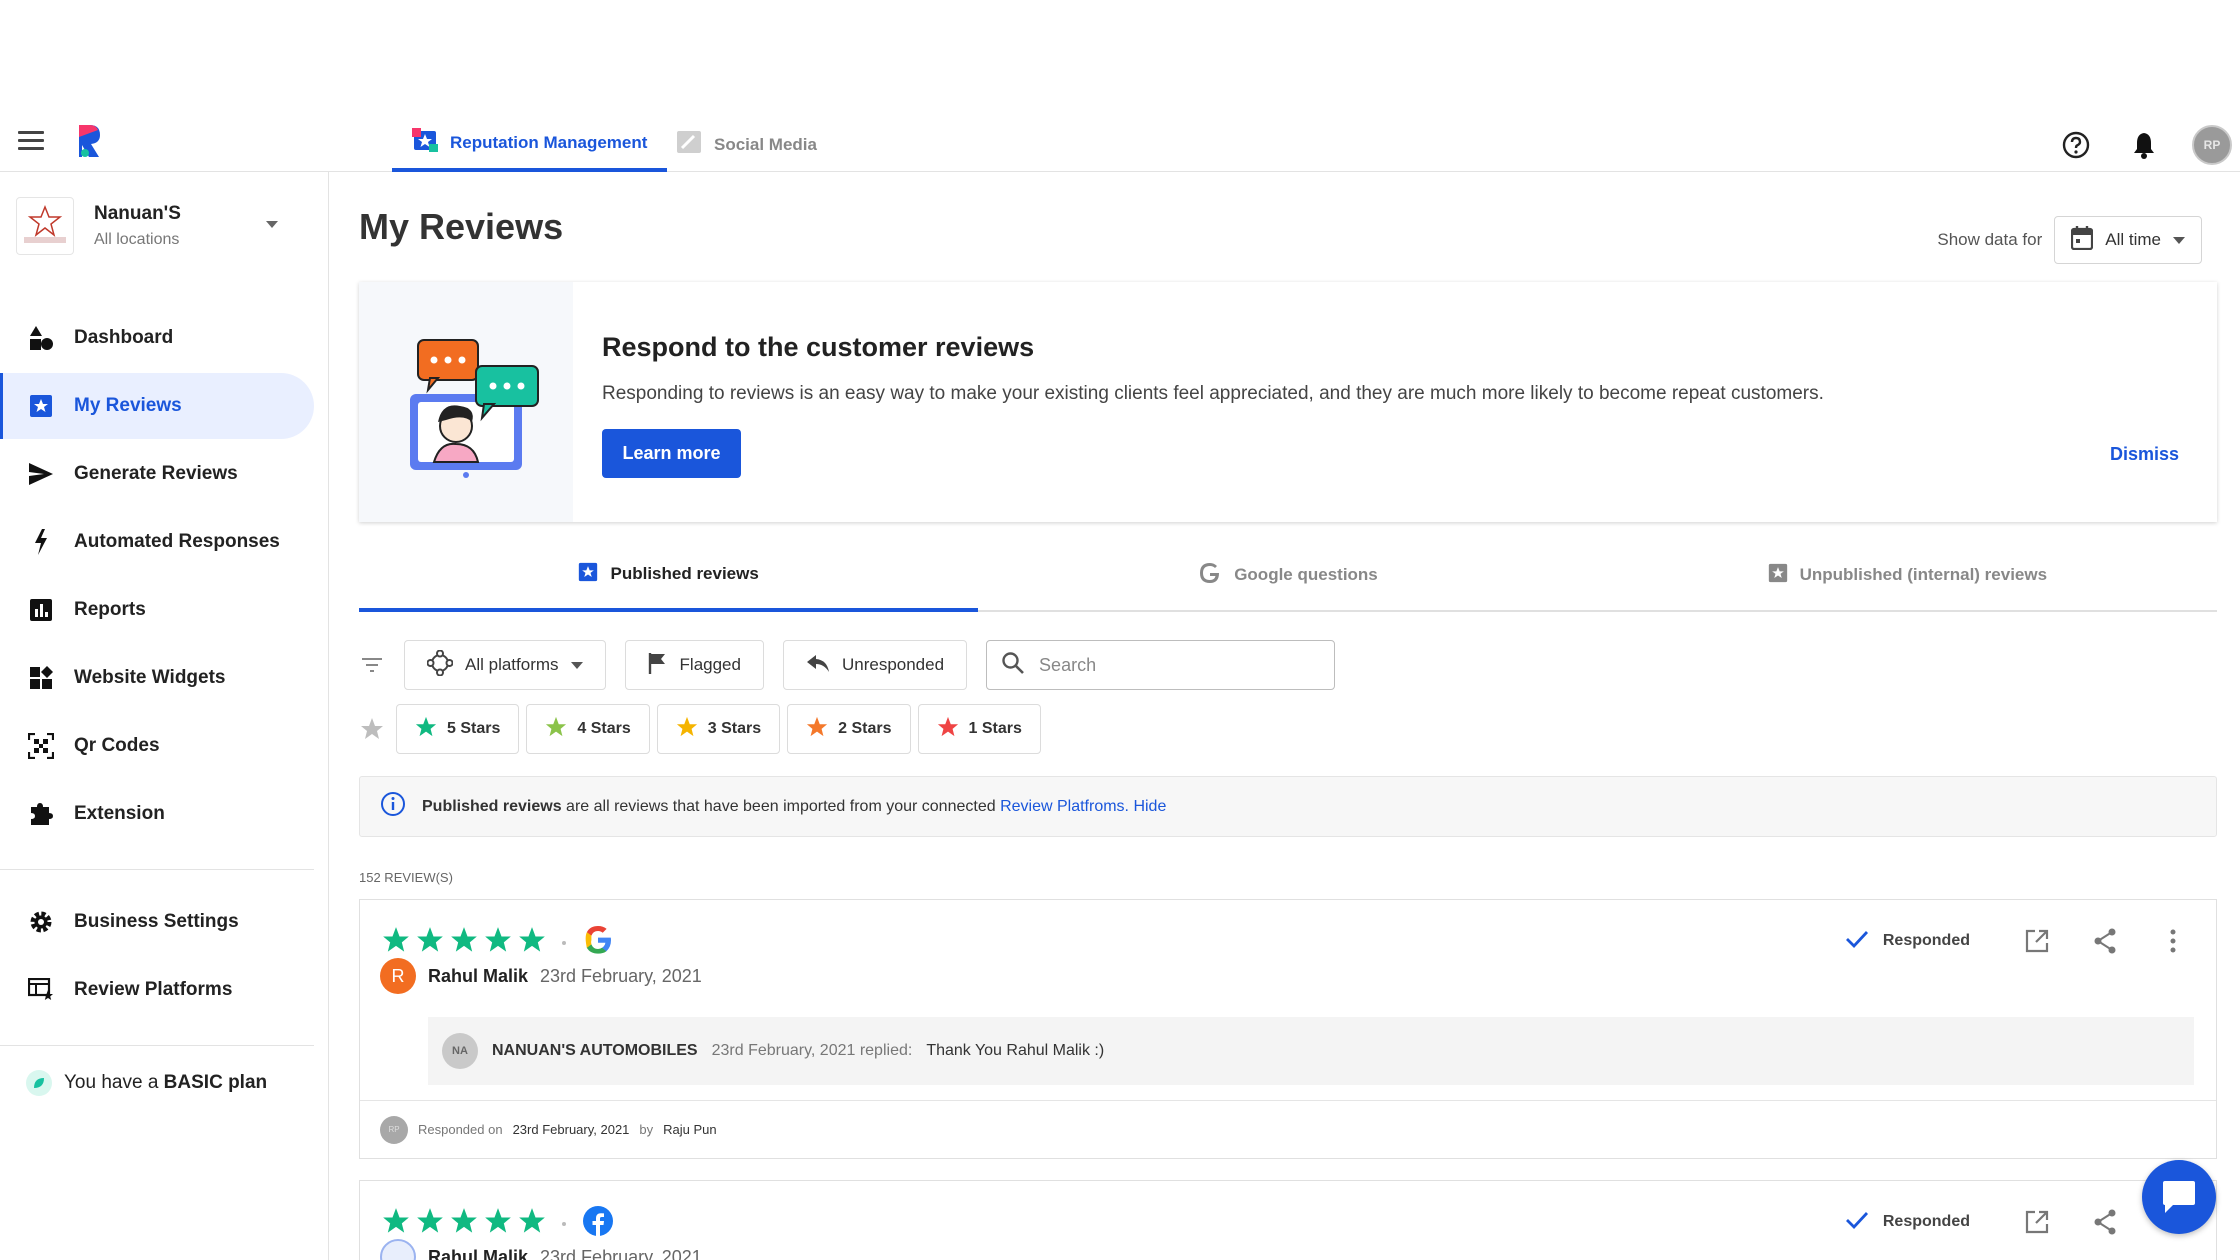 This screenshot has width=2240, height=1260. I want to click on tab-label: Social Media, so click(765, 144).